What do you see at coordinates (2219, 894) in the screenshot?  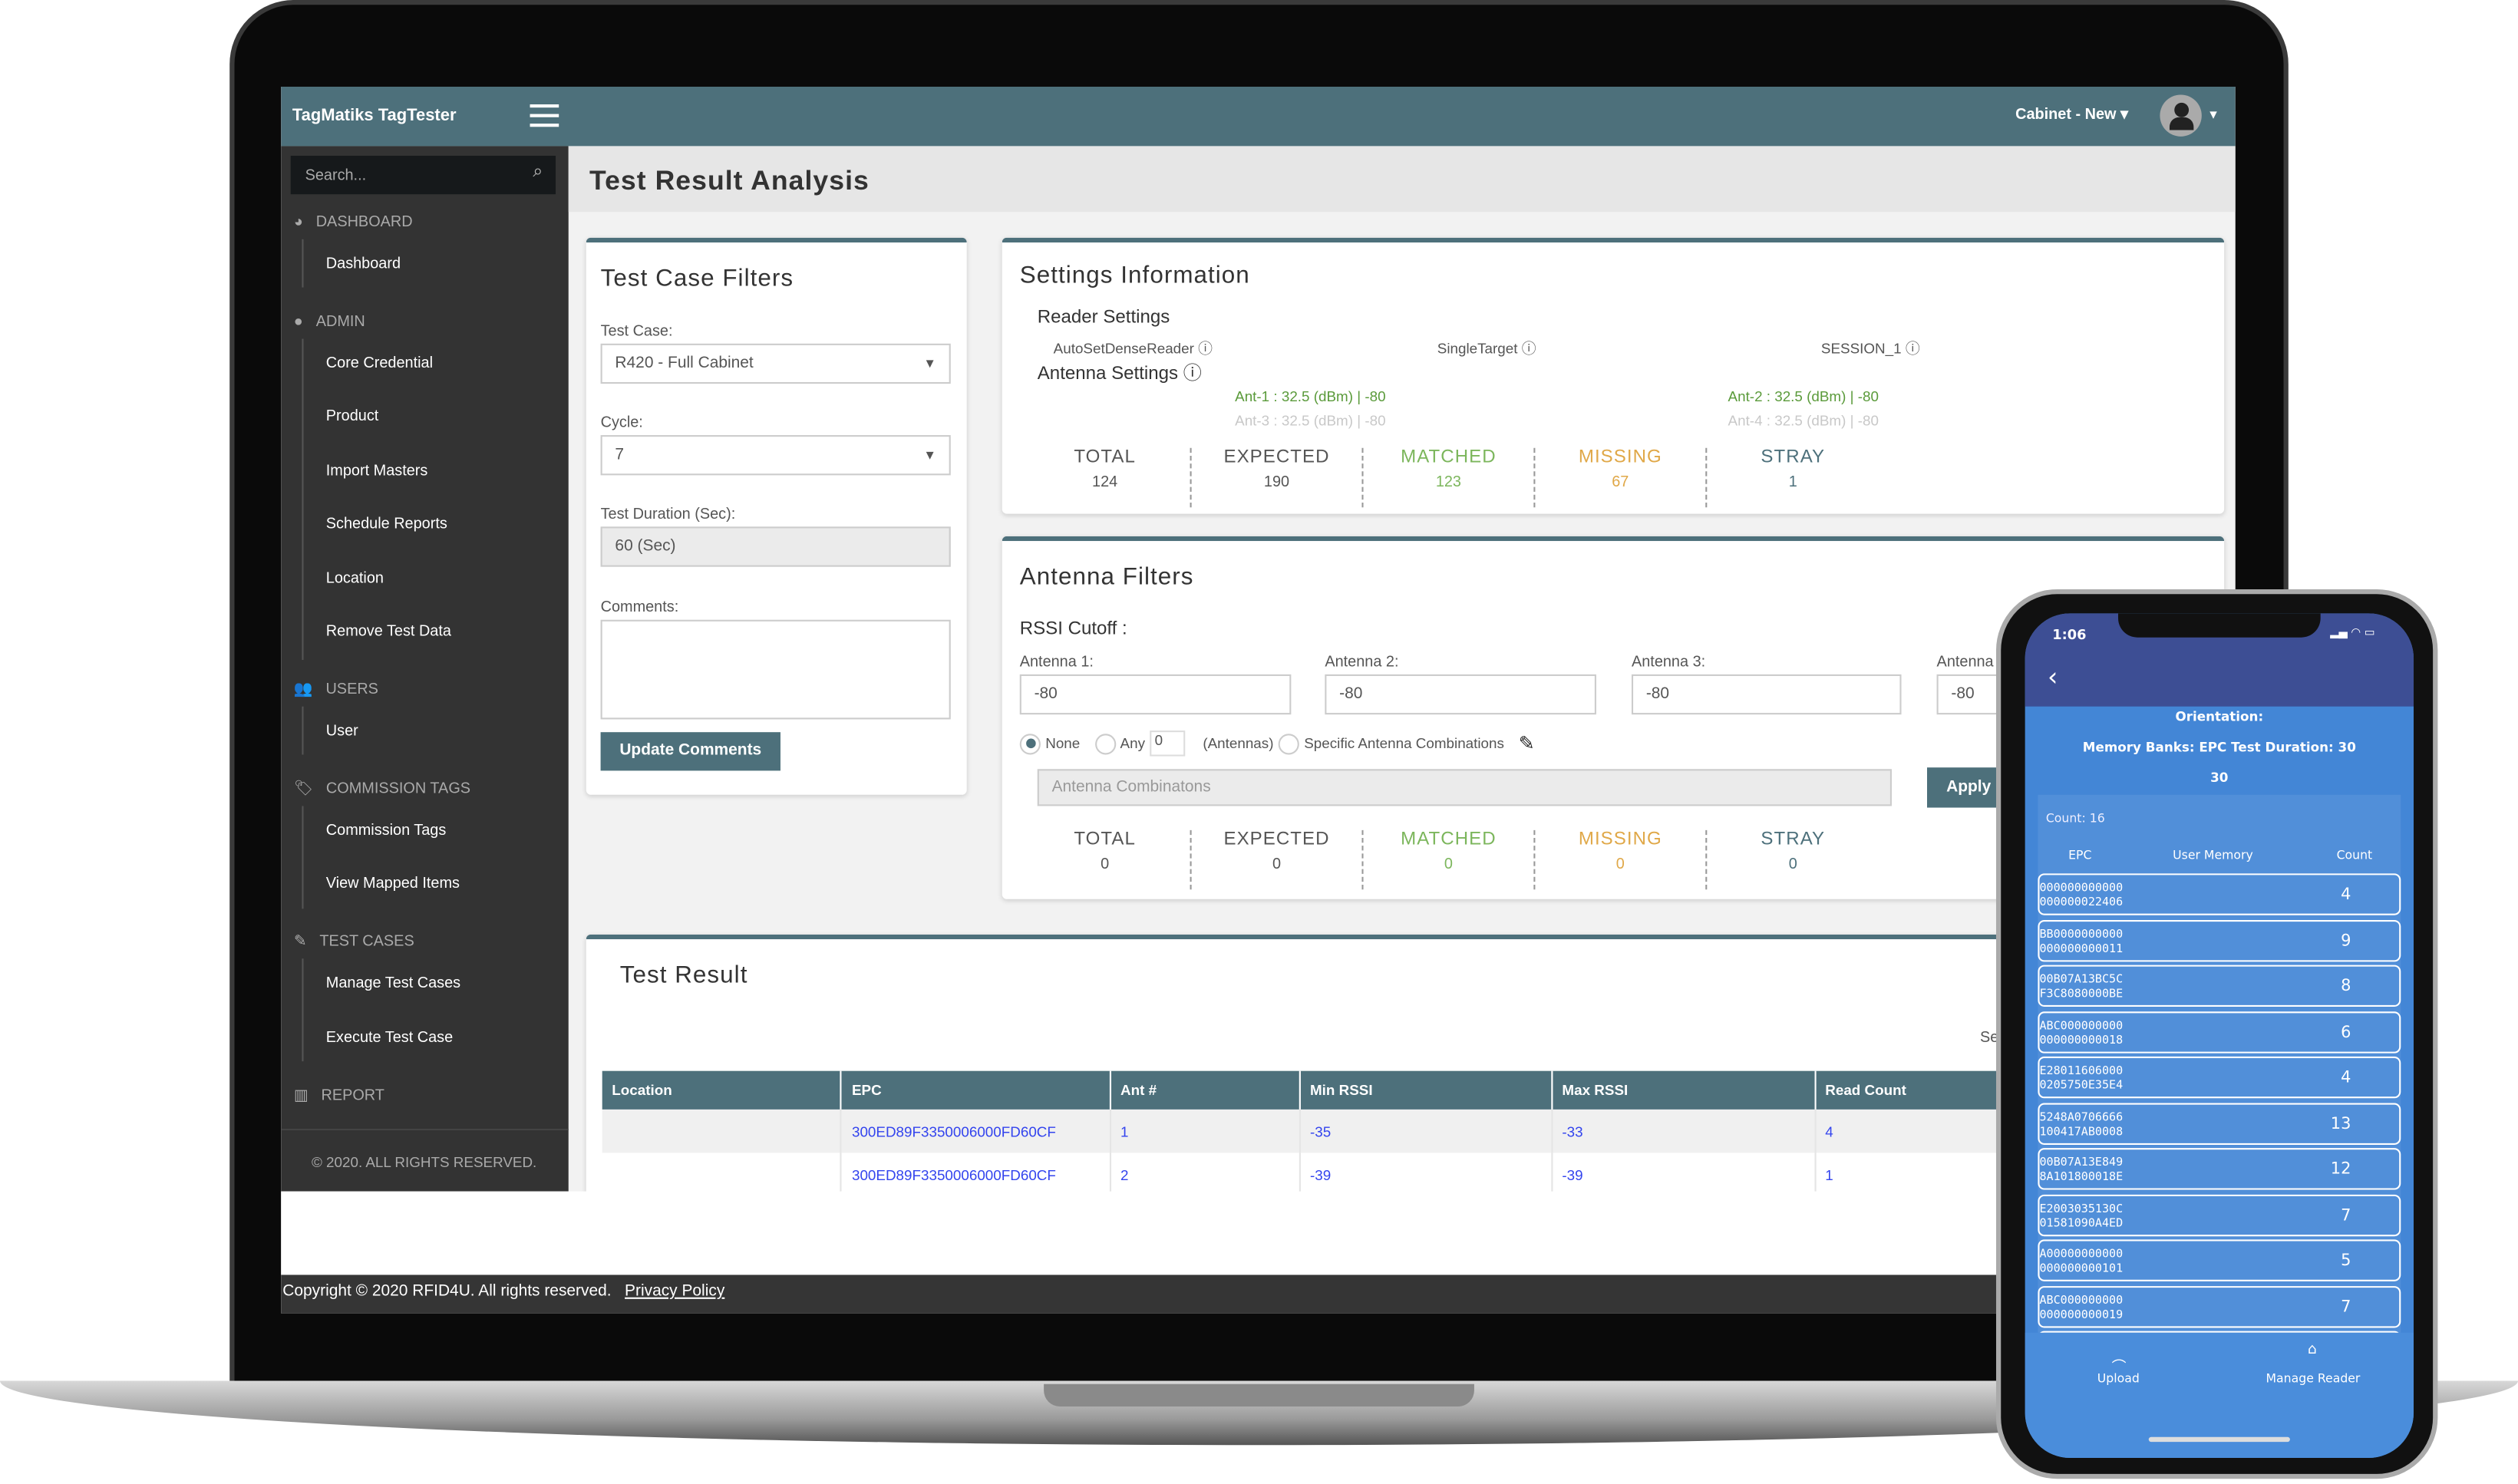 I see `phone-list-item: 000000000000 000000022406 4` at bounding box center [2219, 894].